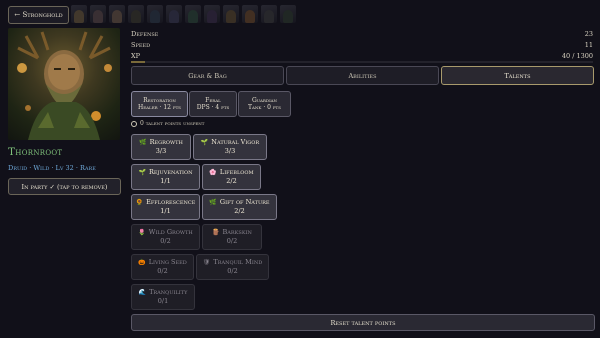  What do you see at coordinates (237, 232) in the screenshot?
I see `talent-name: Barkskin` at bounding box center [237, 232].